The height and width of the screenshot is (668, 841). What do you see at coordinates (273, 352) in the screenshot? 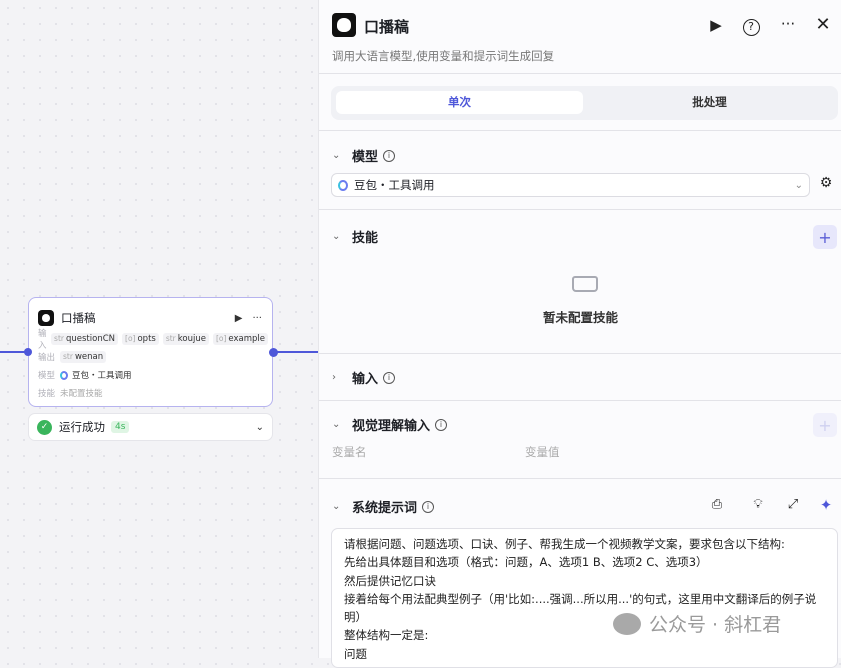
I see `output-port` at bounding box center [273, 352].